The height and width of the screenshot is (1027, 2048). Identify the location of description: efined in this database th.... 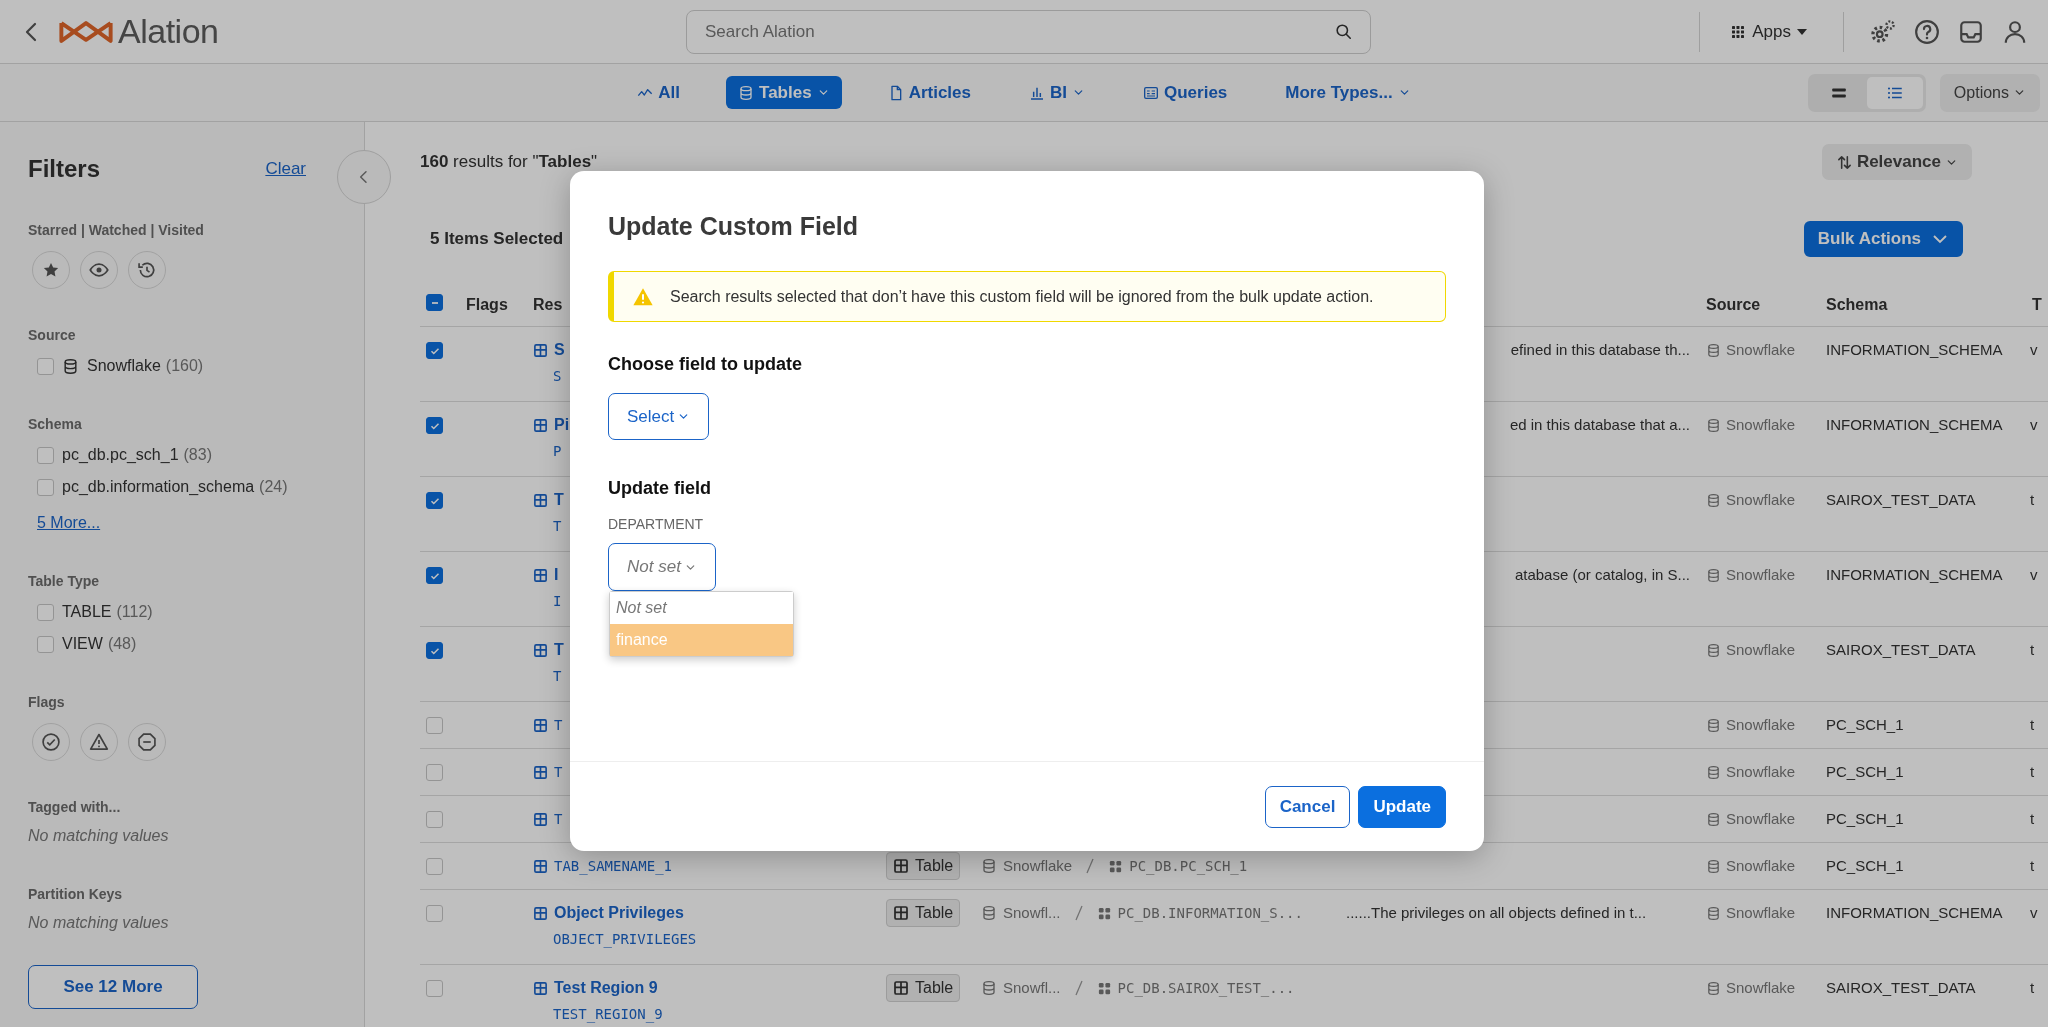
(1600, 349).